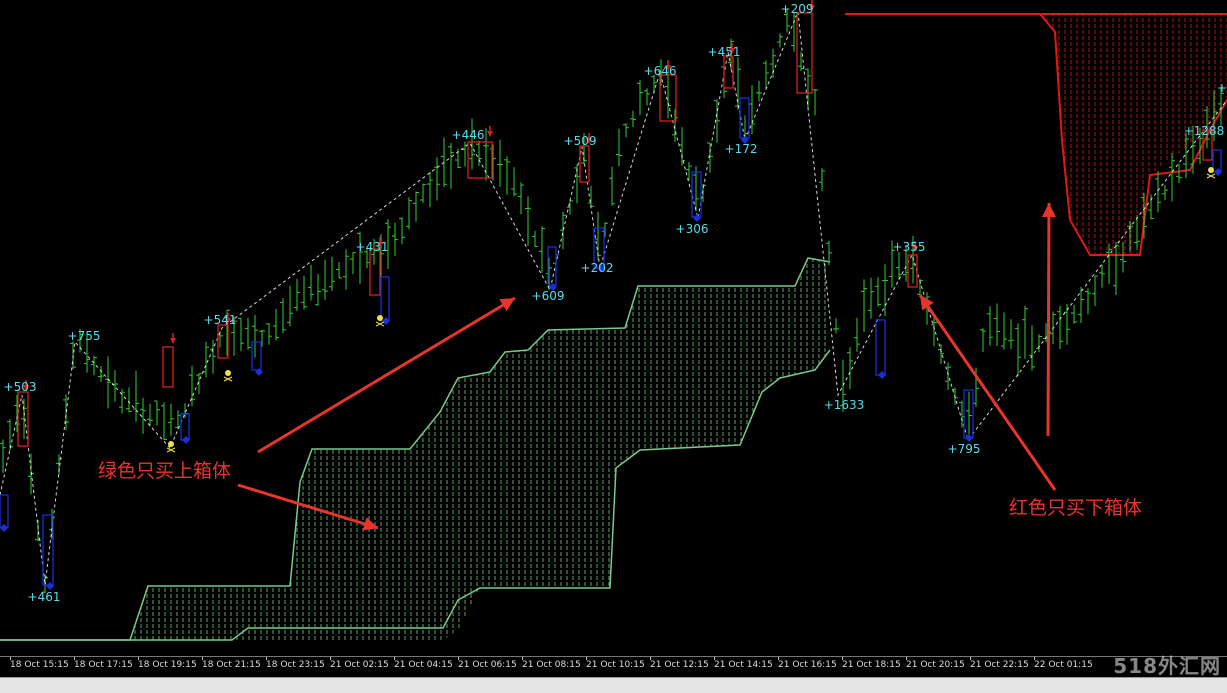  Describe the element at coordinates (1222, 88) in the screenshot. I see `zigzag-value-label: +` at that location.